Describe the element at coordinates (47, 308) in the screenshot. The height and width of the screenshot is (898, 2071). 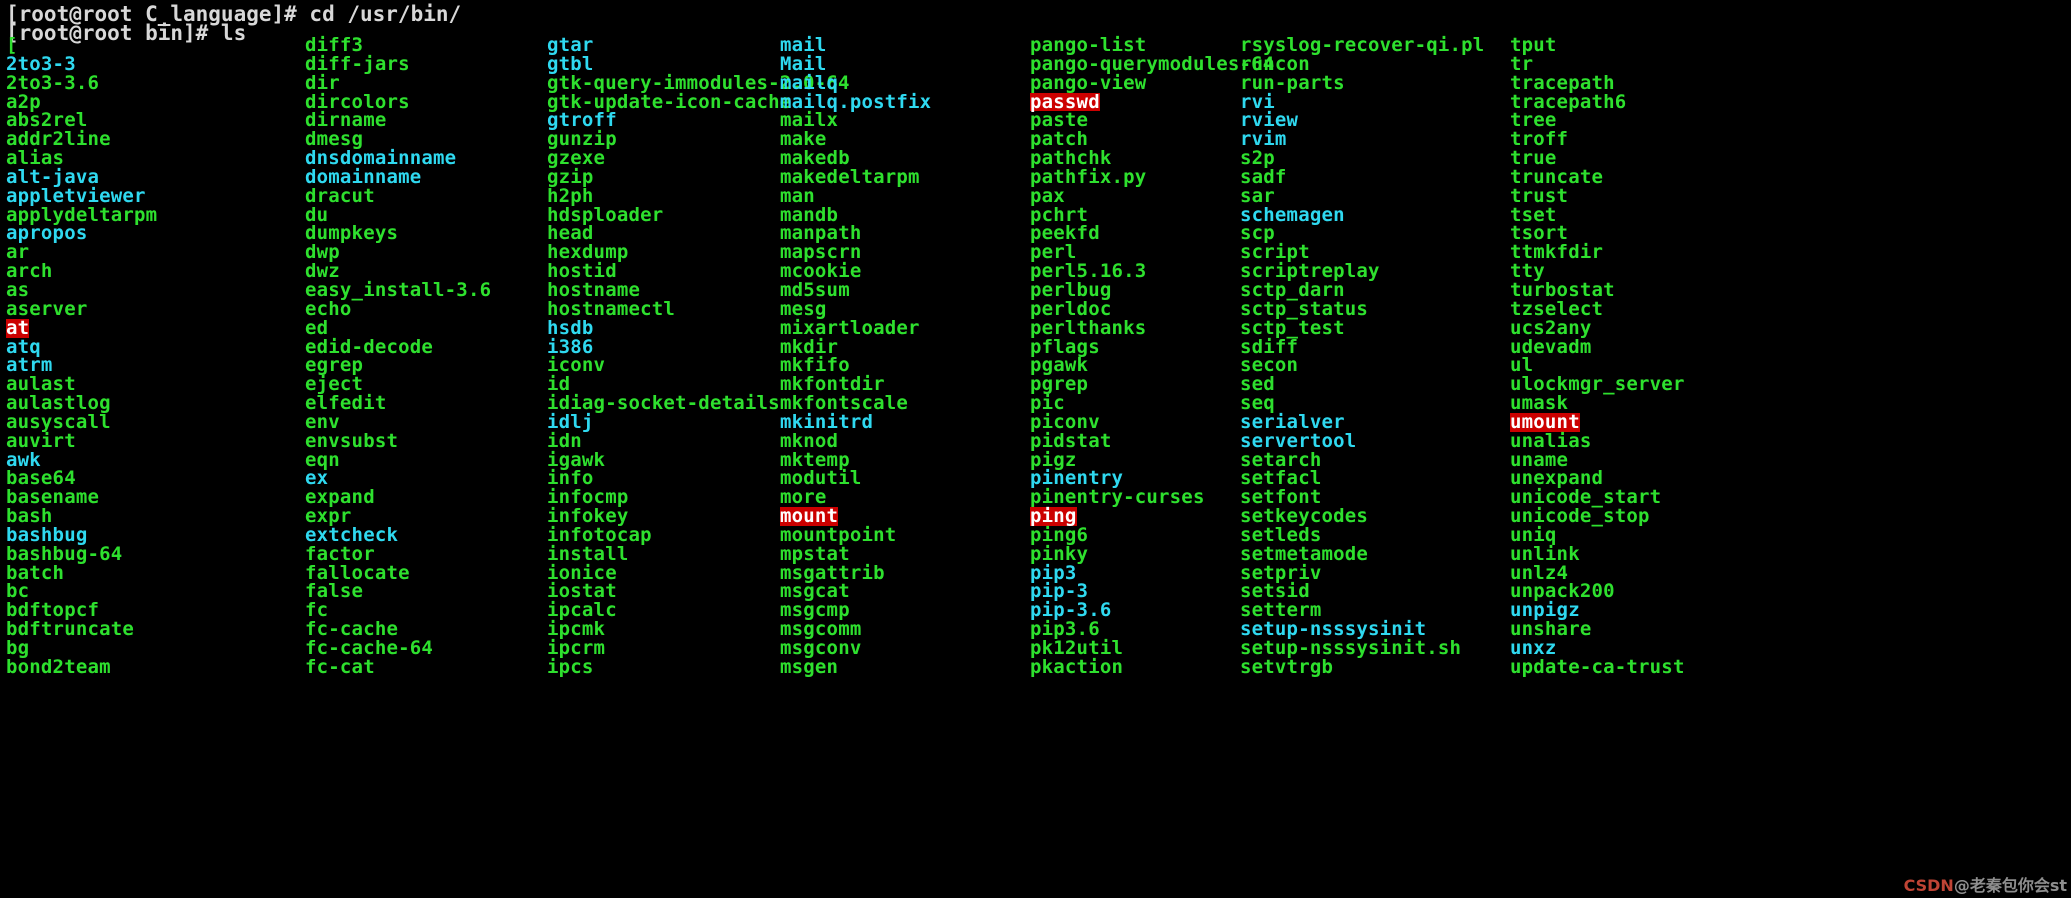
I see `ls-entry: aserver` at that location.